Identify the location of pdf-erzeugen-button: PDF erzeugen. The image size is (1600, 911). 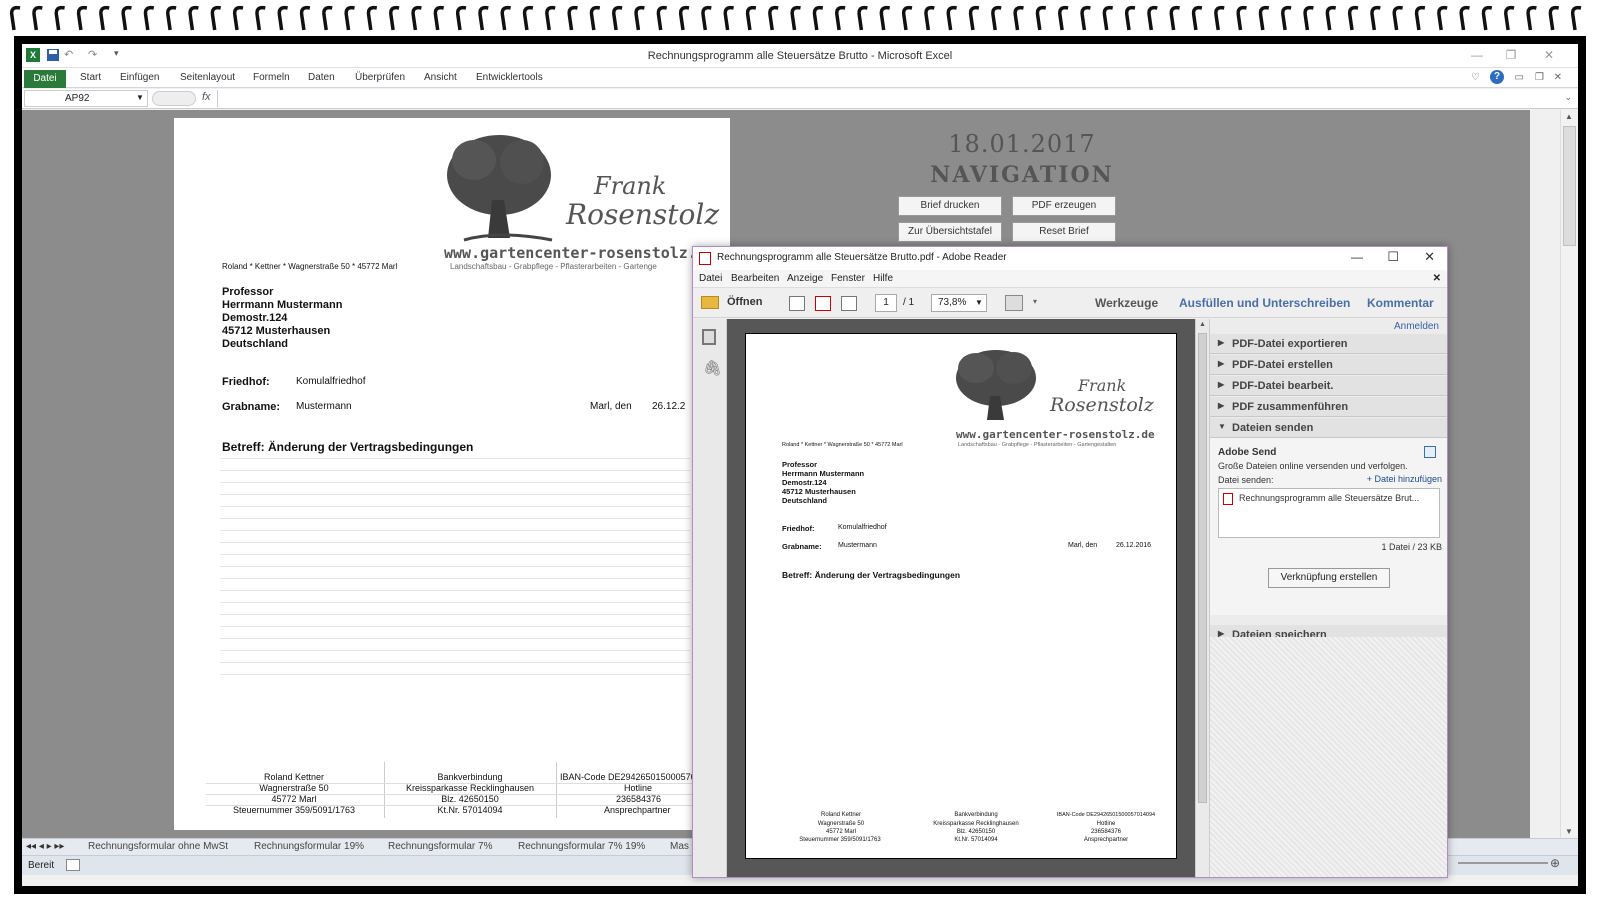
(1064, 206).